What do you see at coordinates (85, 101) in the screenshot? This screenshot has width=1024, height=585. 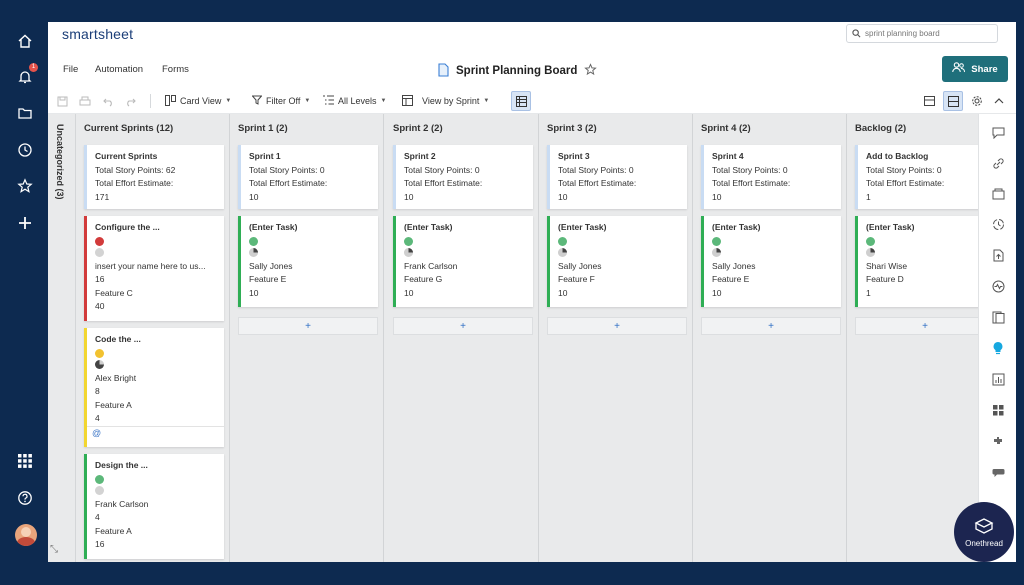 I see `print-icon` at bounding box center [85, 101].